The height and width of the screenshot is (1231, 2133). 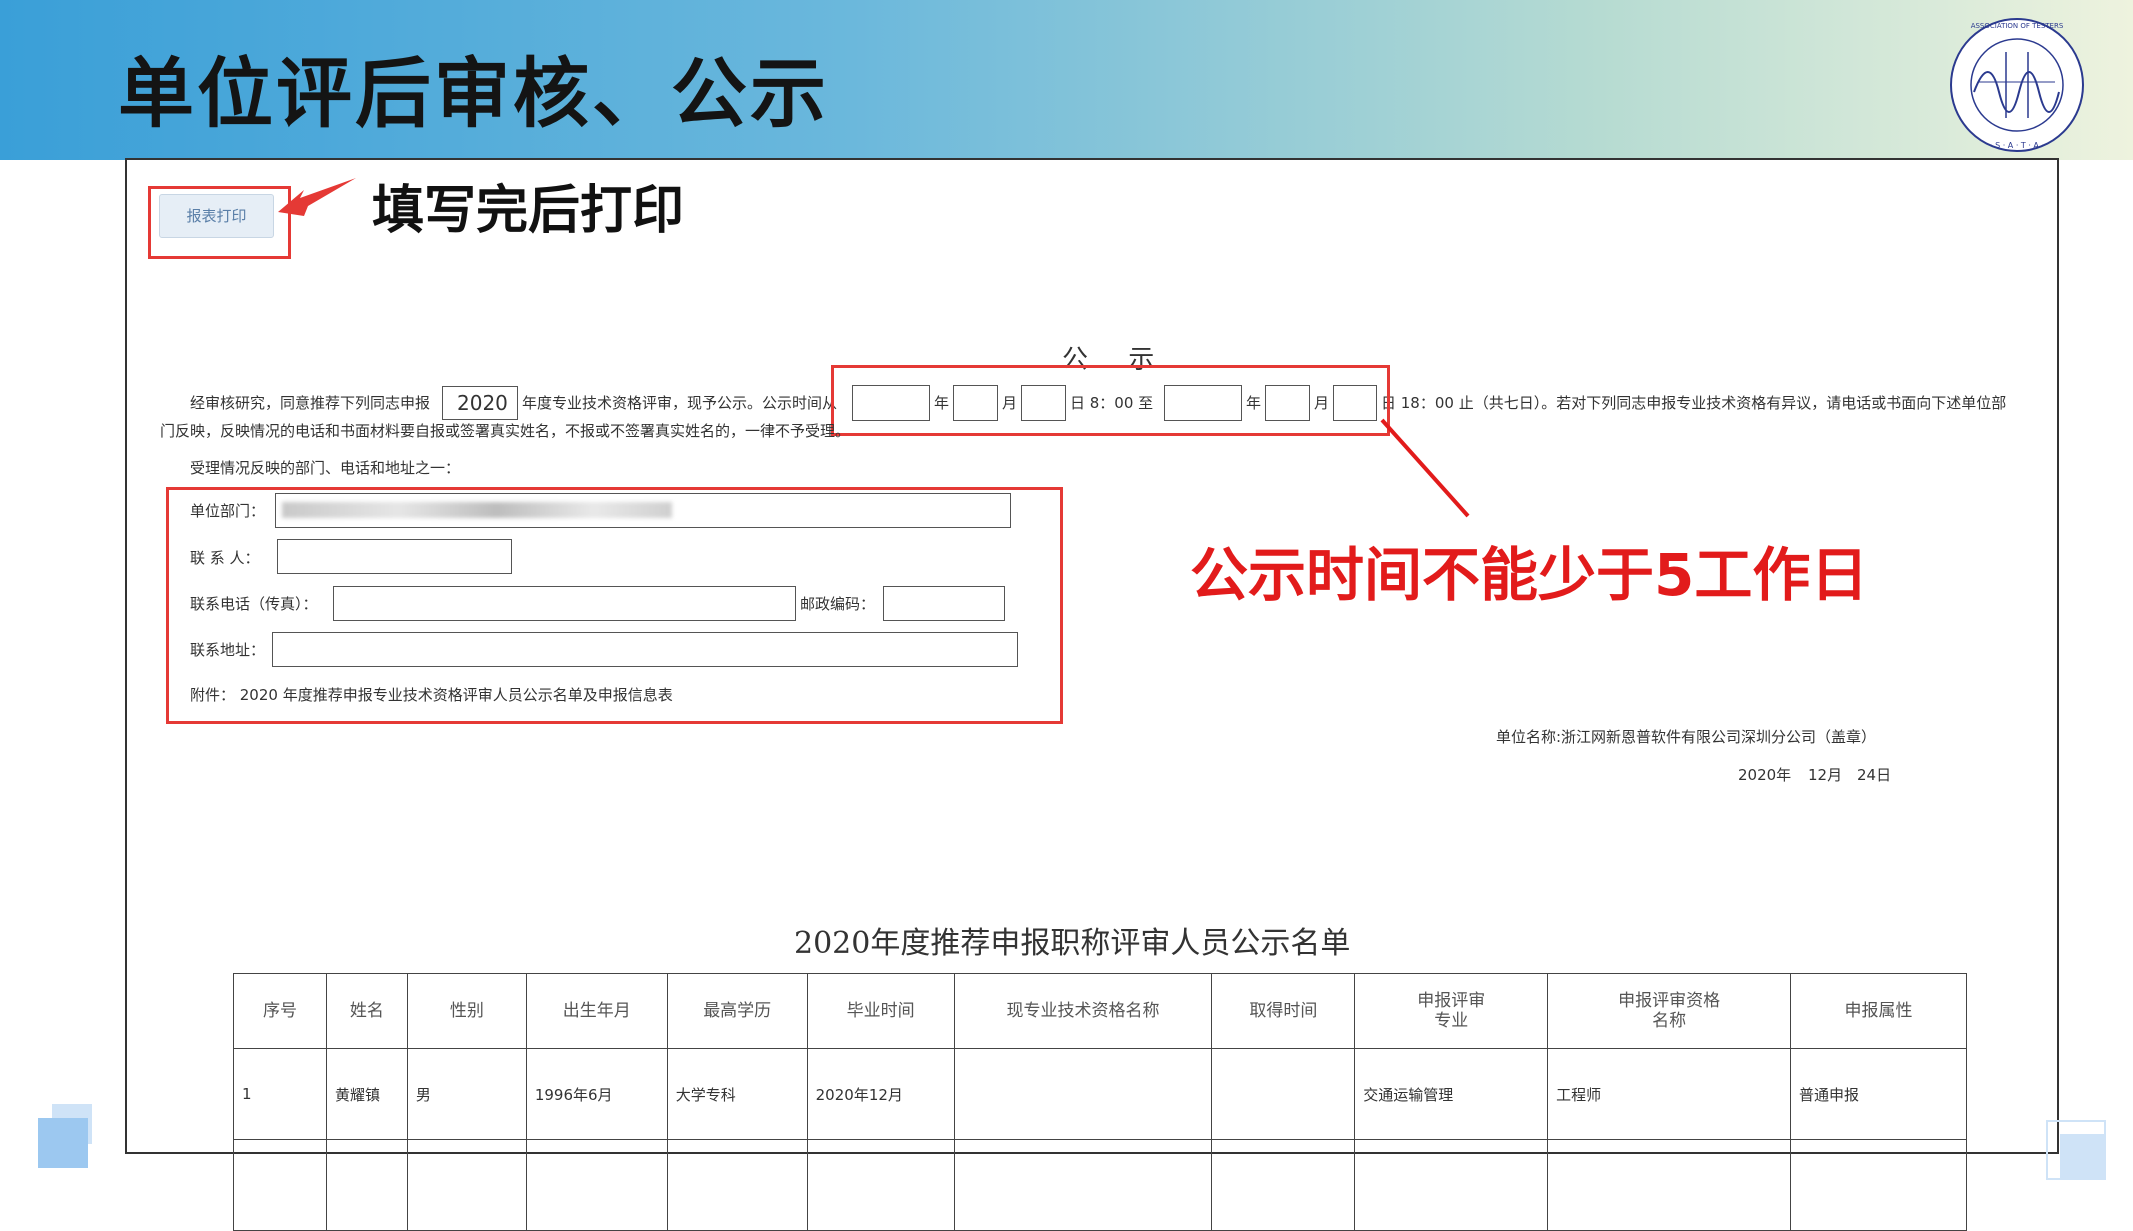 What do you see at coordinates (564, 603) in the screenshot?
I see `phone-input` at bounding box center [564, 603].